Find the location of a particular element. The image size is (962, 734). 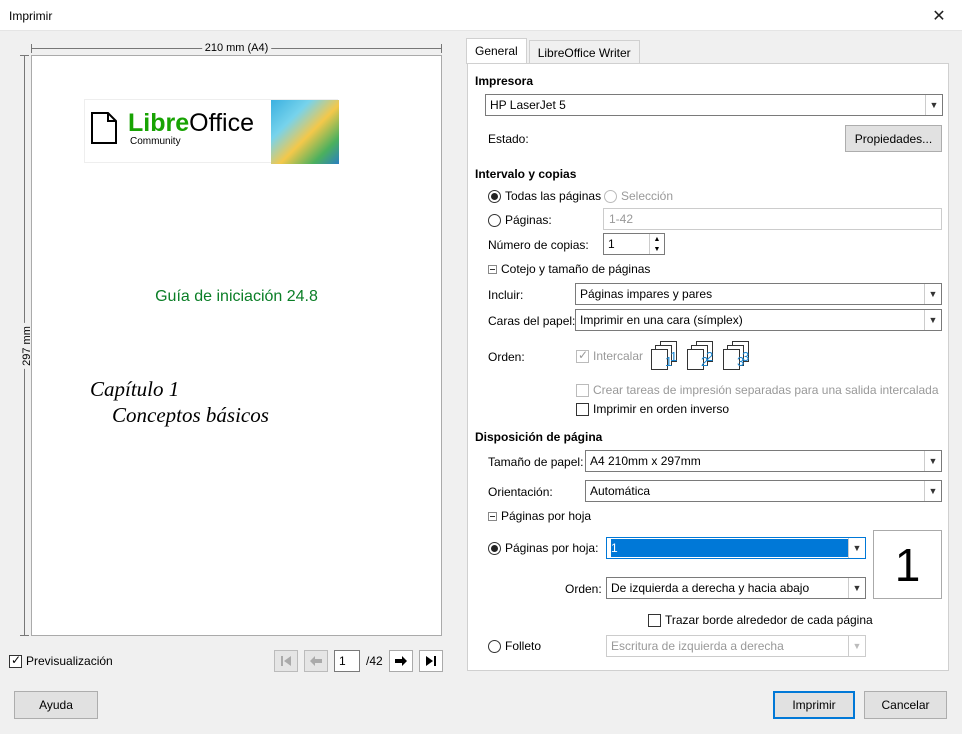

pages-per-sheet-group-label: Páginas por hoja is located at coordinates (546, 516).